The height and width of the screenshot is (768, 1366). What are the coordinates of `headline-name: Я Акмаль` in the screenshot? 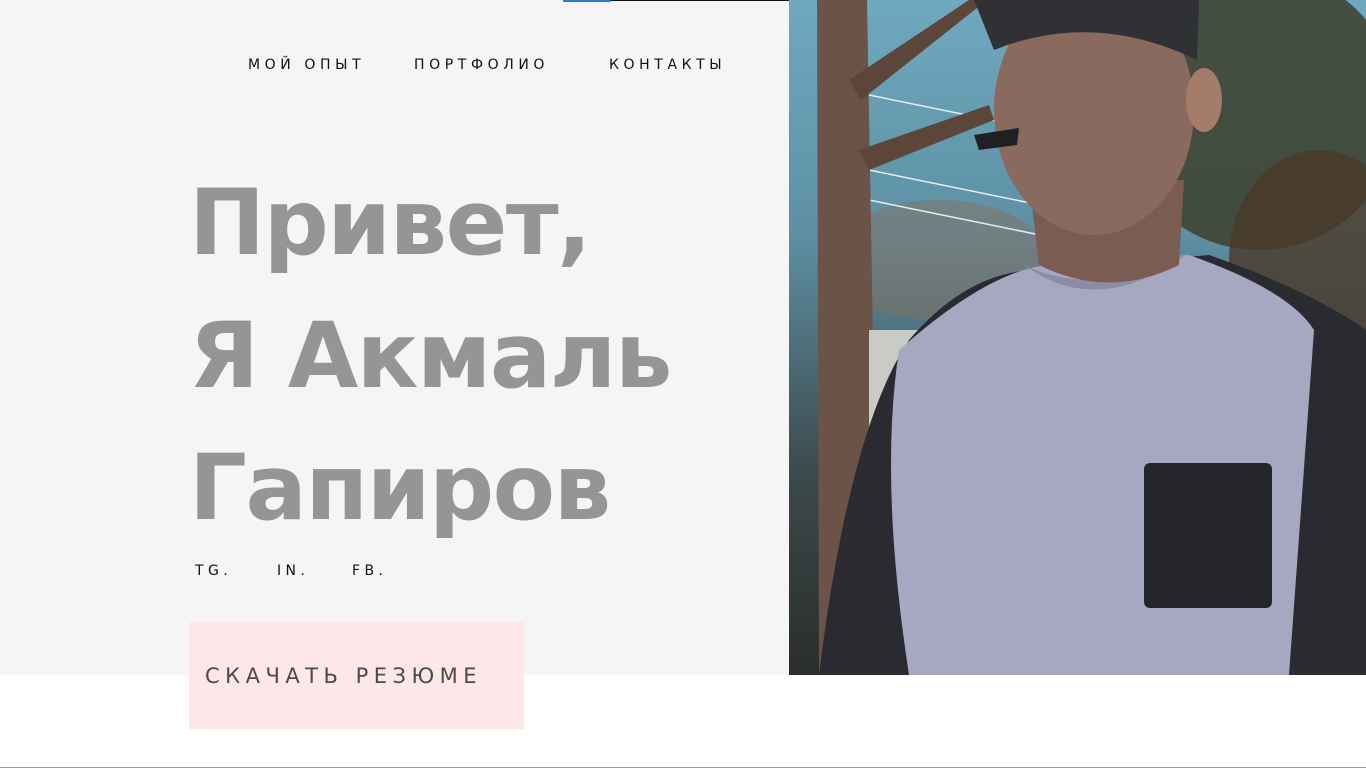 It's located at (430, 356).